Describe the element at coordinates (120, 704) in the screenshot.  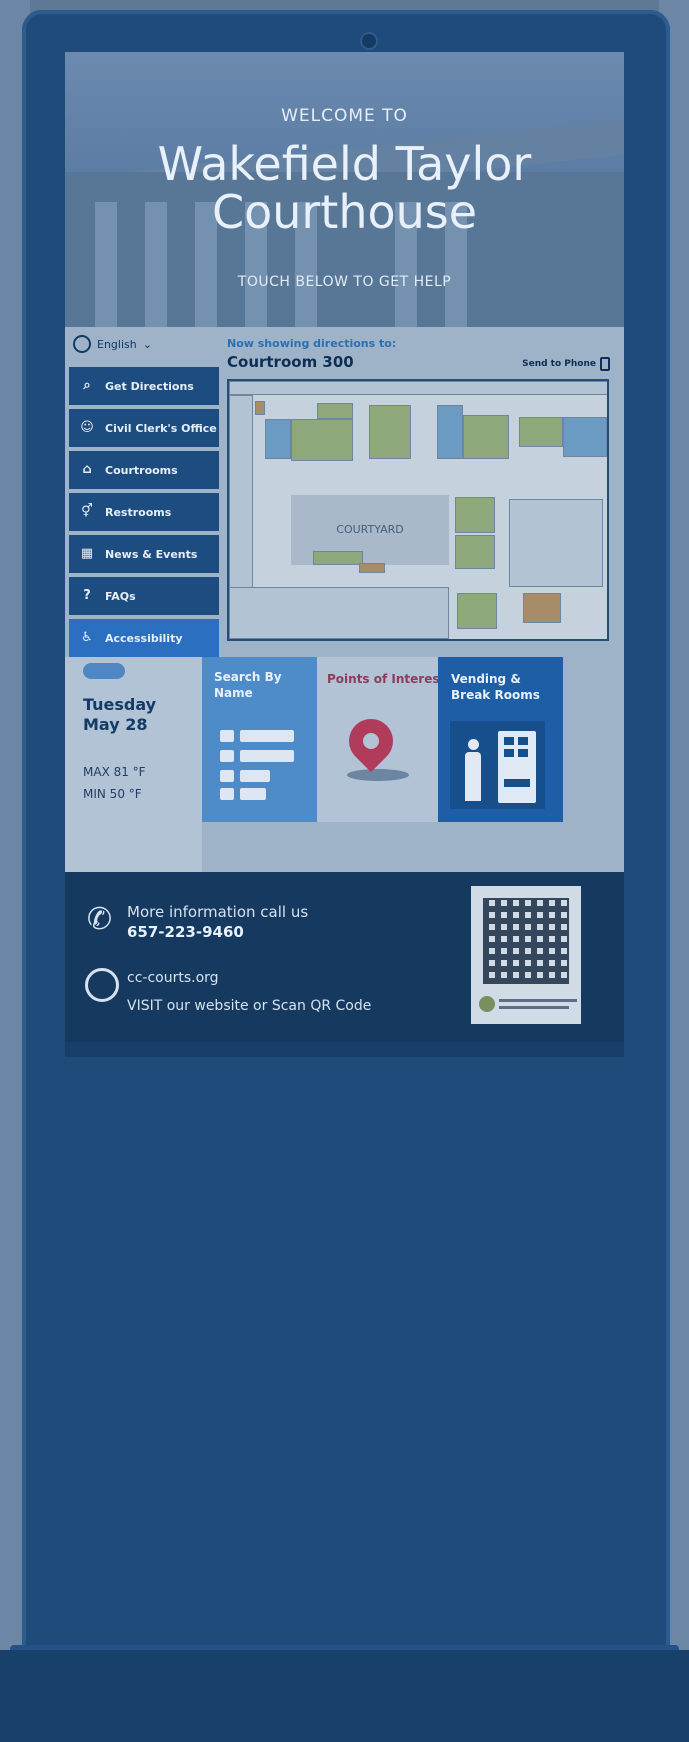
I see `weather-day: Tuesday` at that location.